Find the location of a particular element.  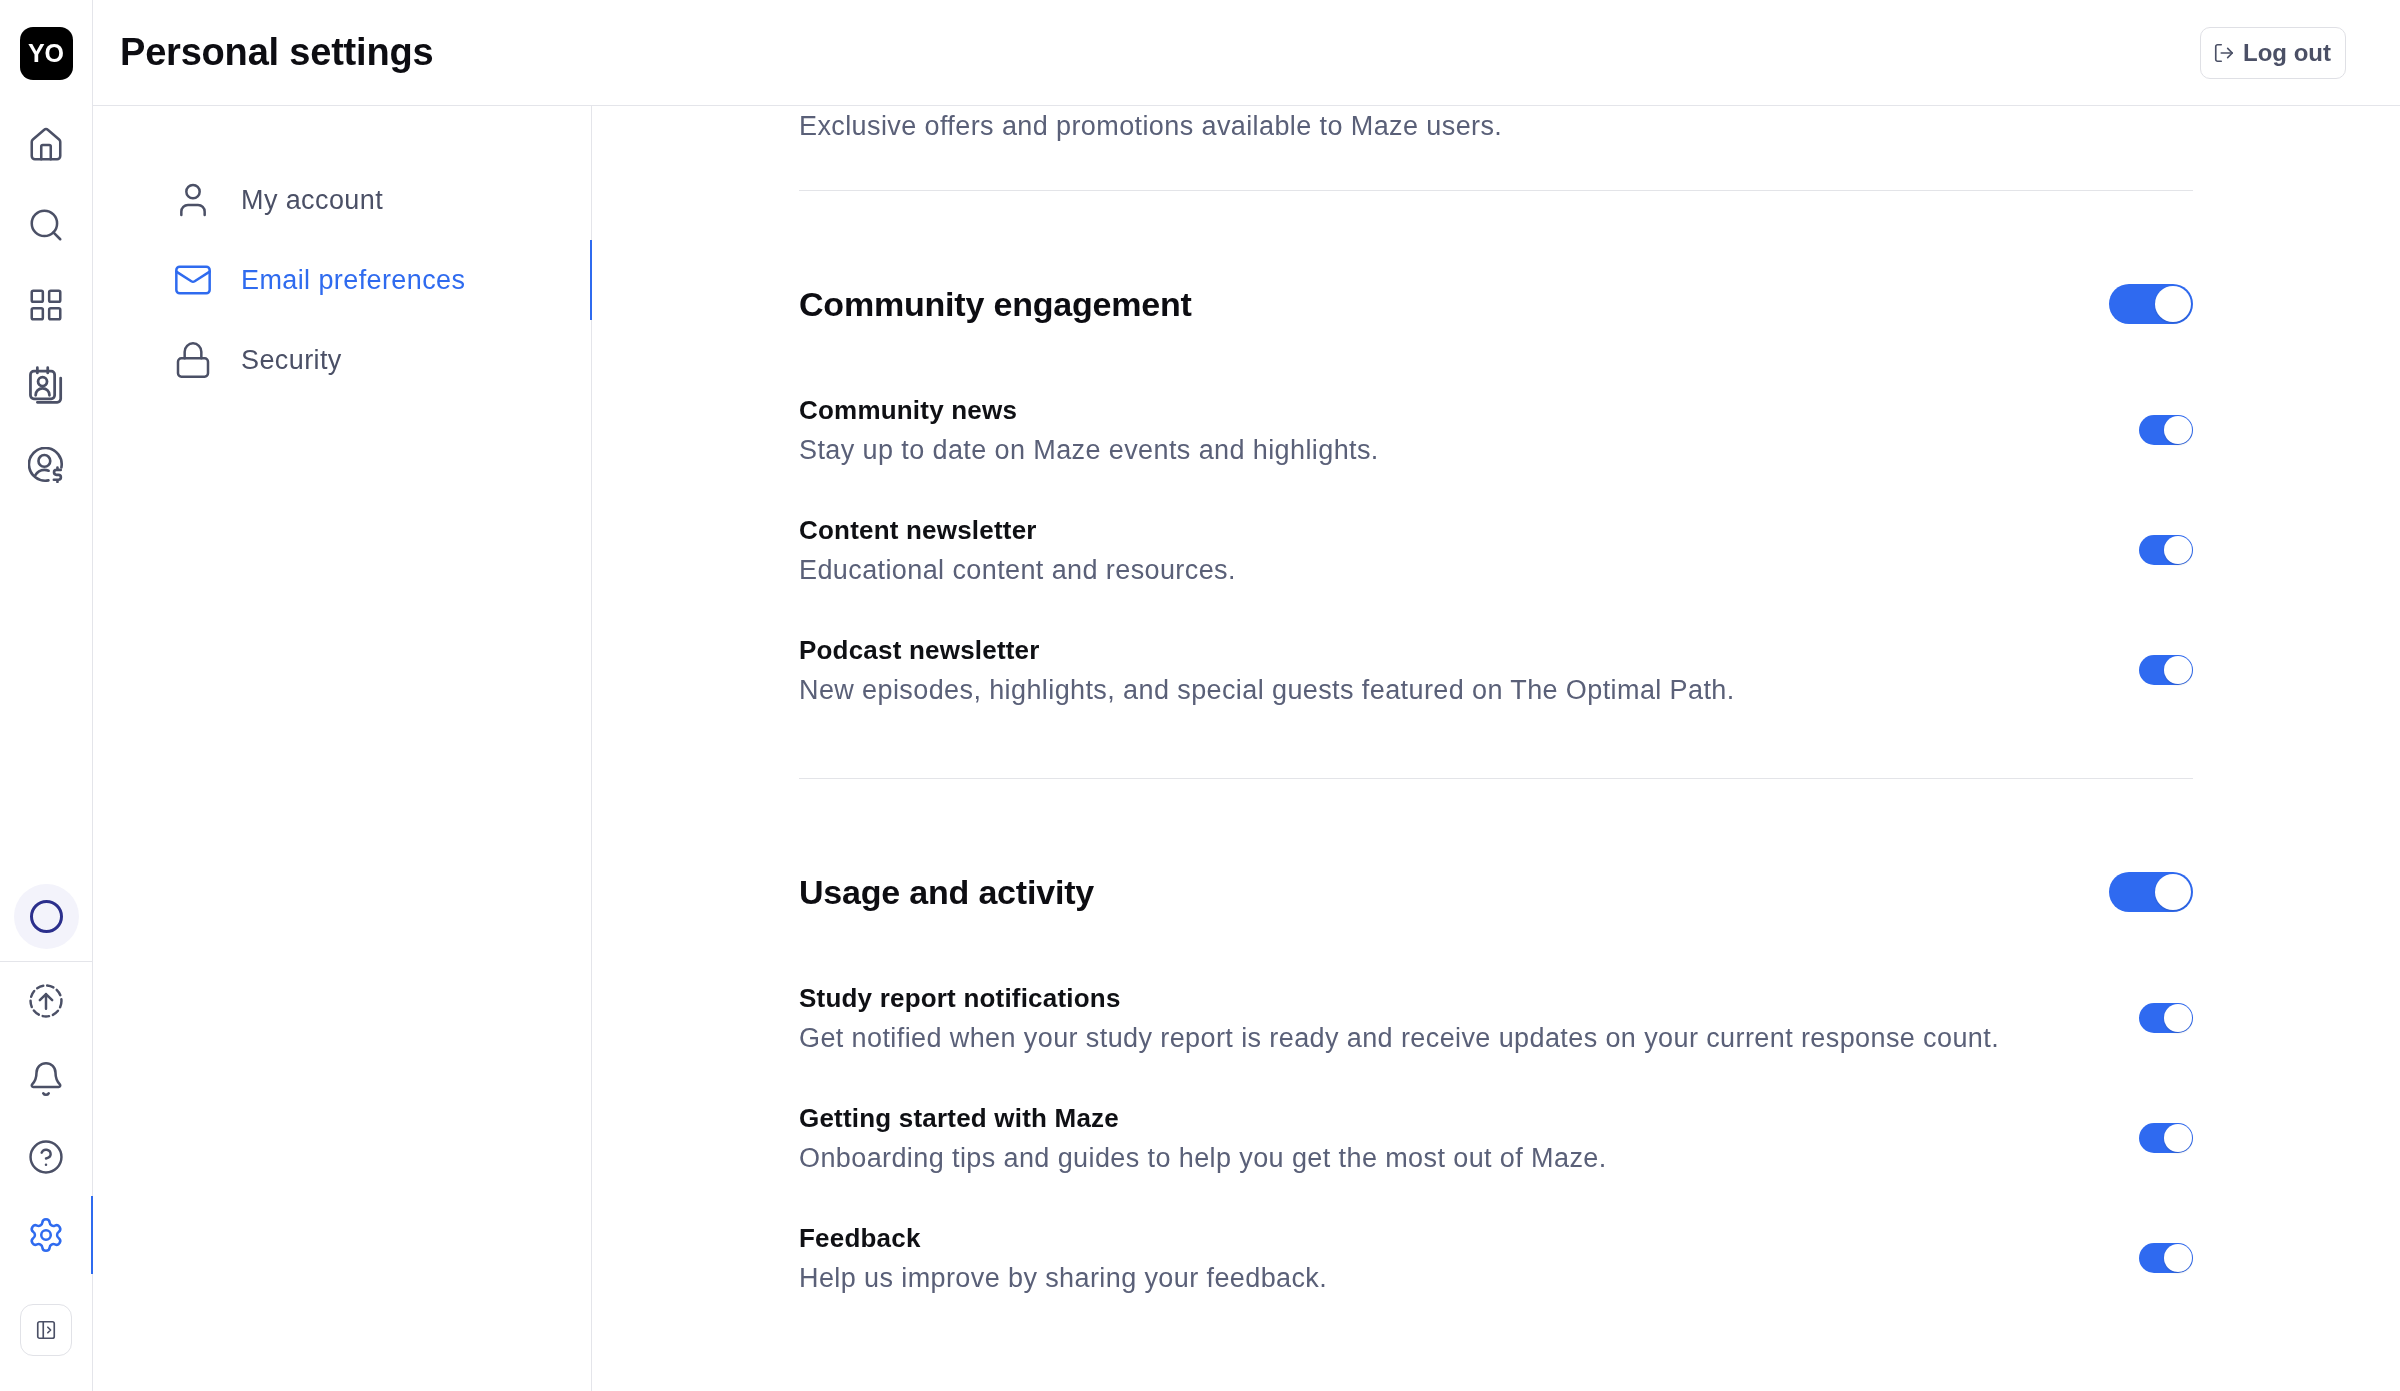

section-heading: Community engagement is located at coordinates (995, 304).